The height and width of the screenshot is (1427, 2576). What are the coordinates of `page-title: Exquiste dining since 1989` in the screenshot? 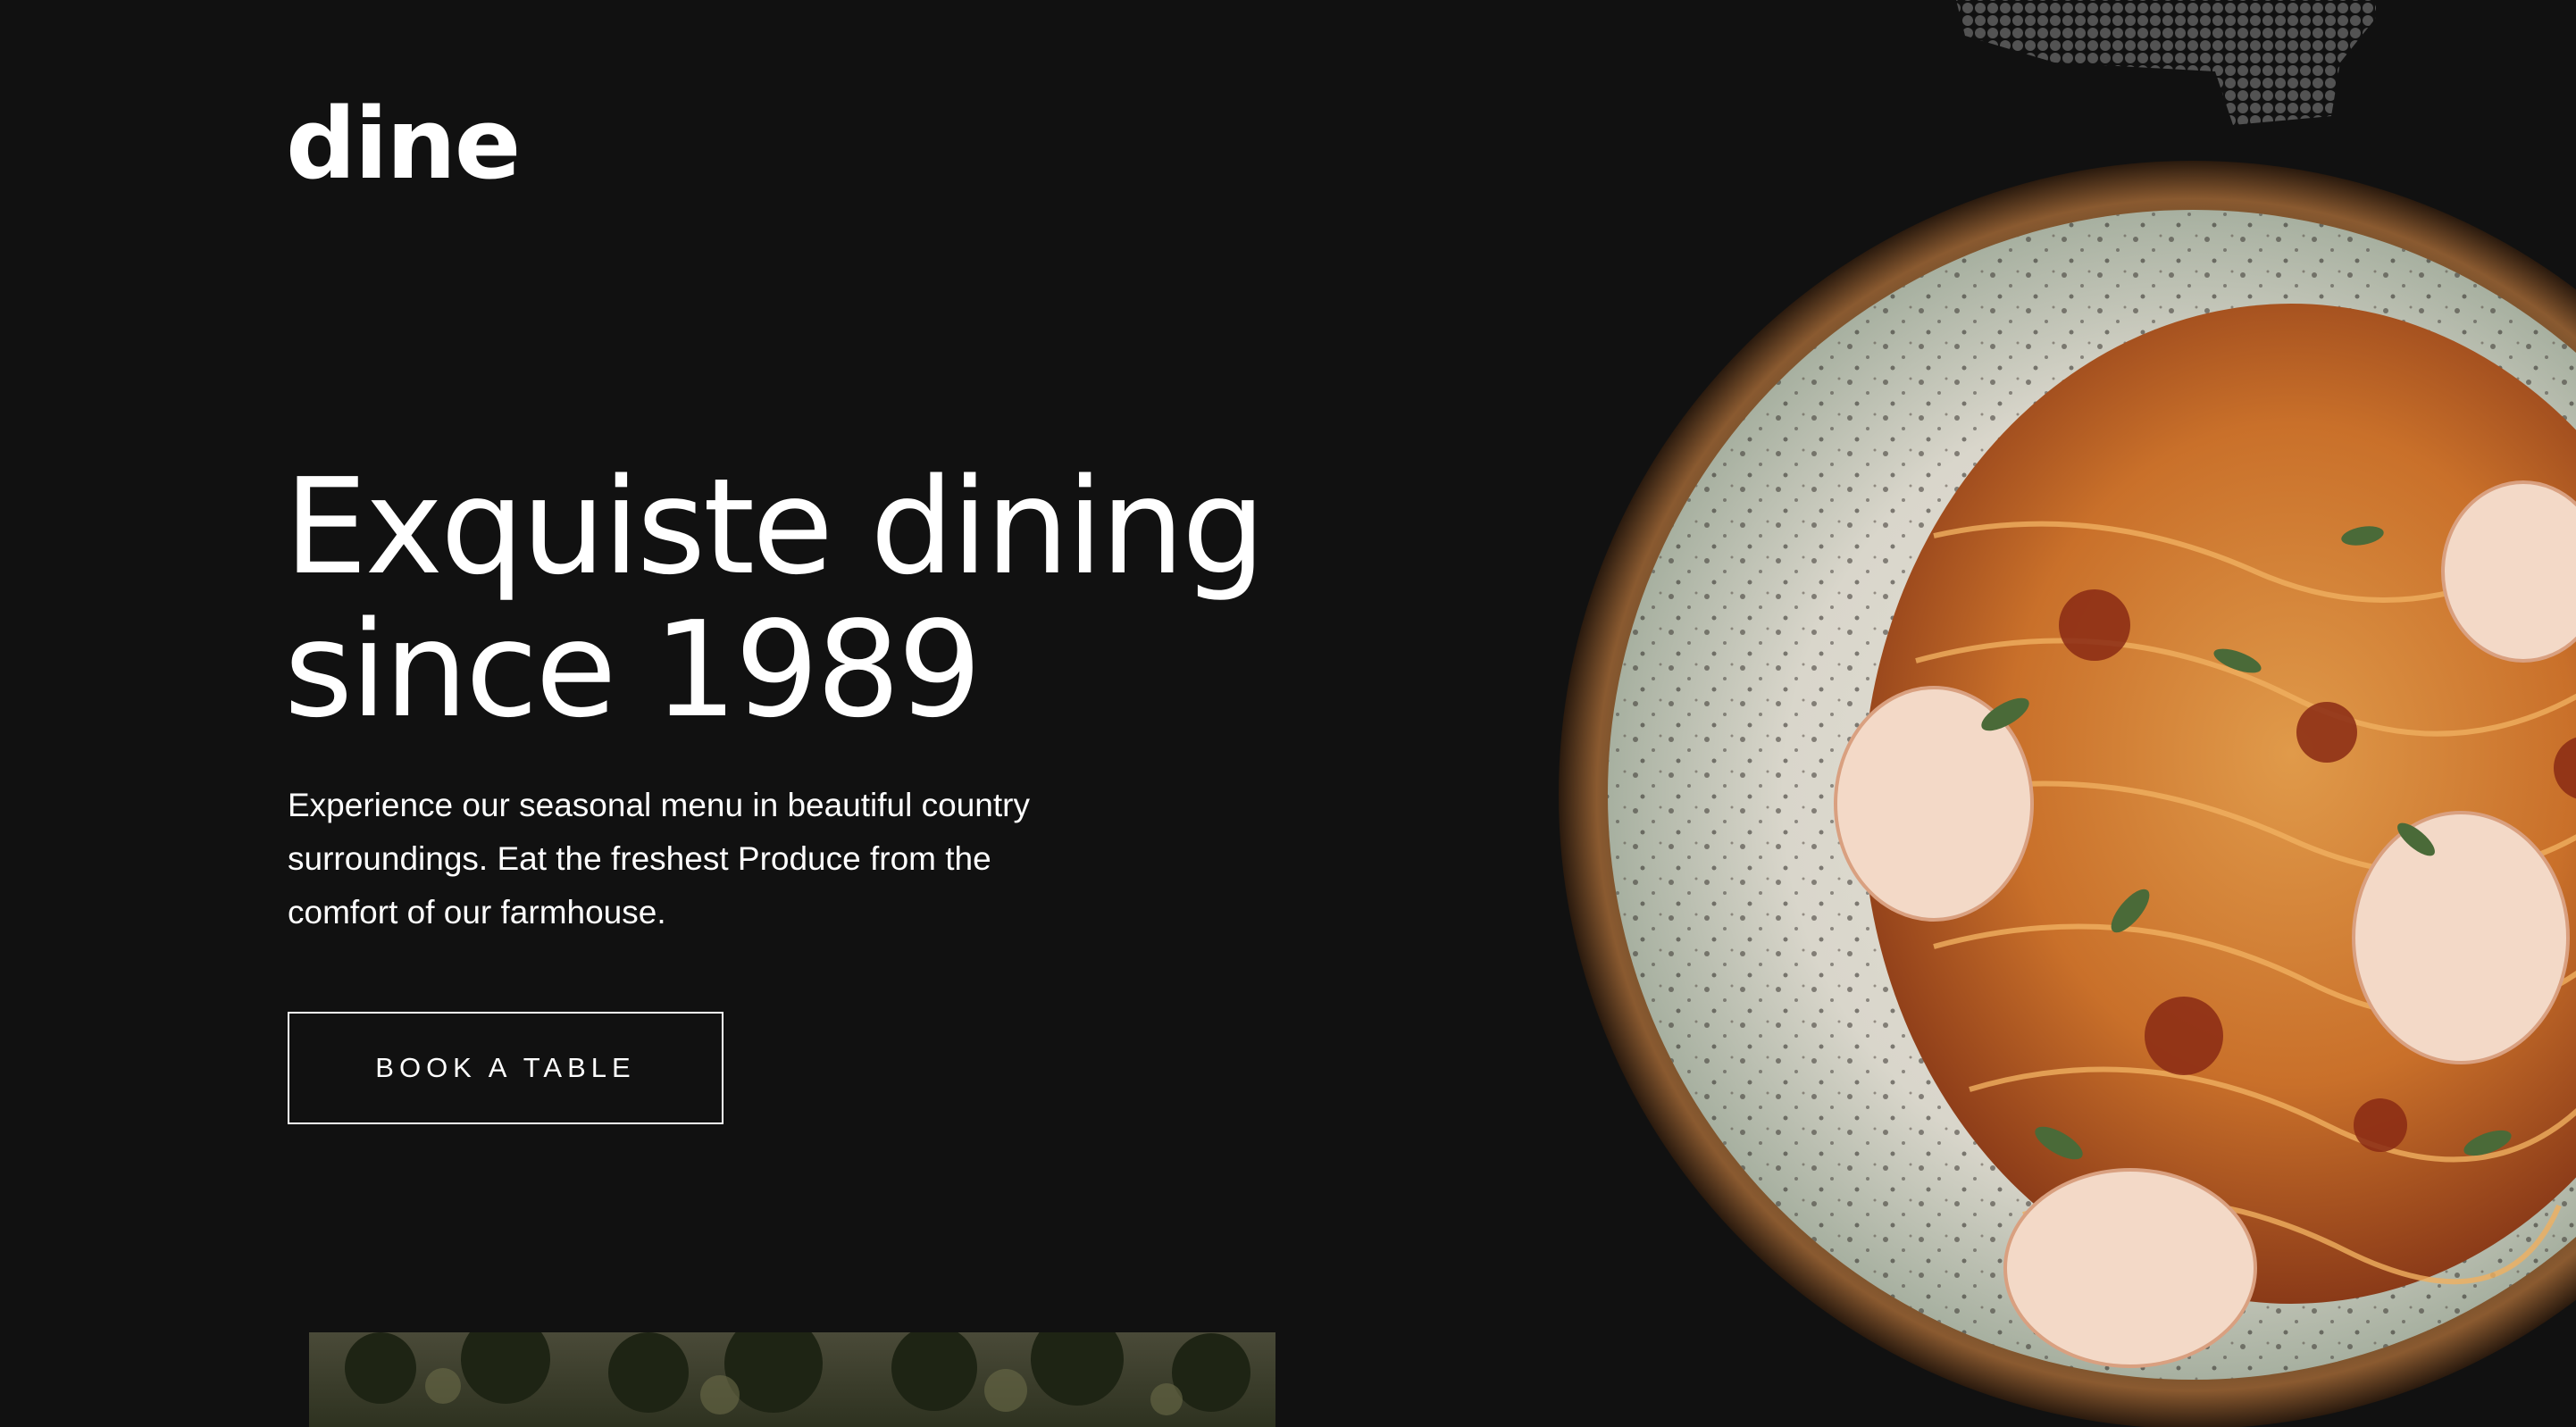 It's located at (775, 598).